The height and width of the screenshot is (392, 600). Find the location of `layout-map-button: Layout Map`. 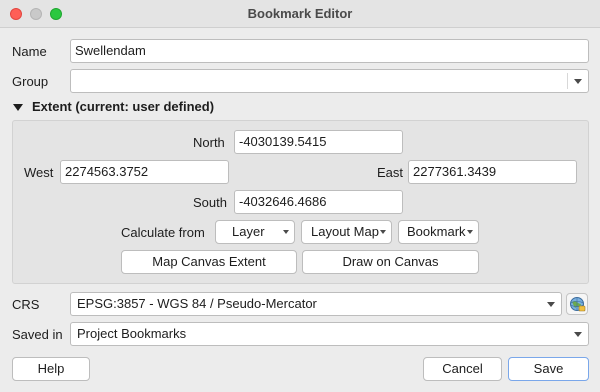

layout-map-button: Layout Map is located at coordinates (346, 232).